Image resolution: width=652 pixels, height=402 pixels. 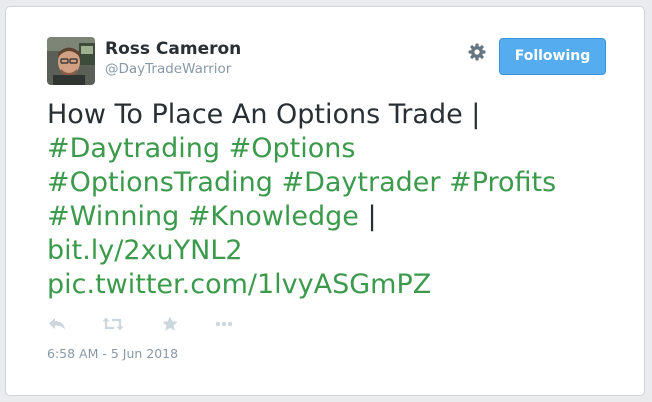 I want to click on hashtag-link: #Daytrader, so click(x=360, y=182).